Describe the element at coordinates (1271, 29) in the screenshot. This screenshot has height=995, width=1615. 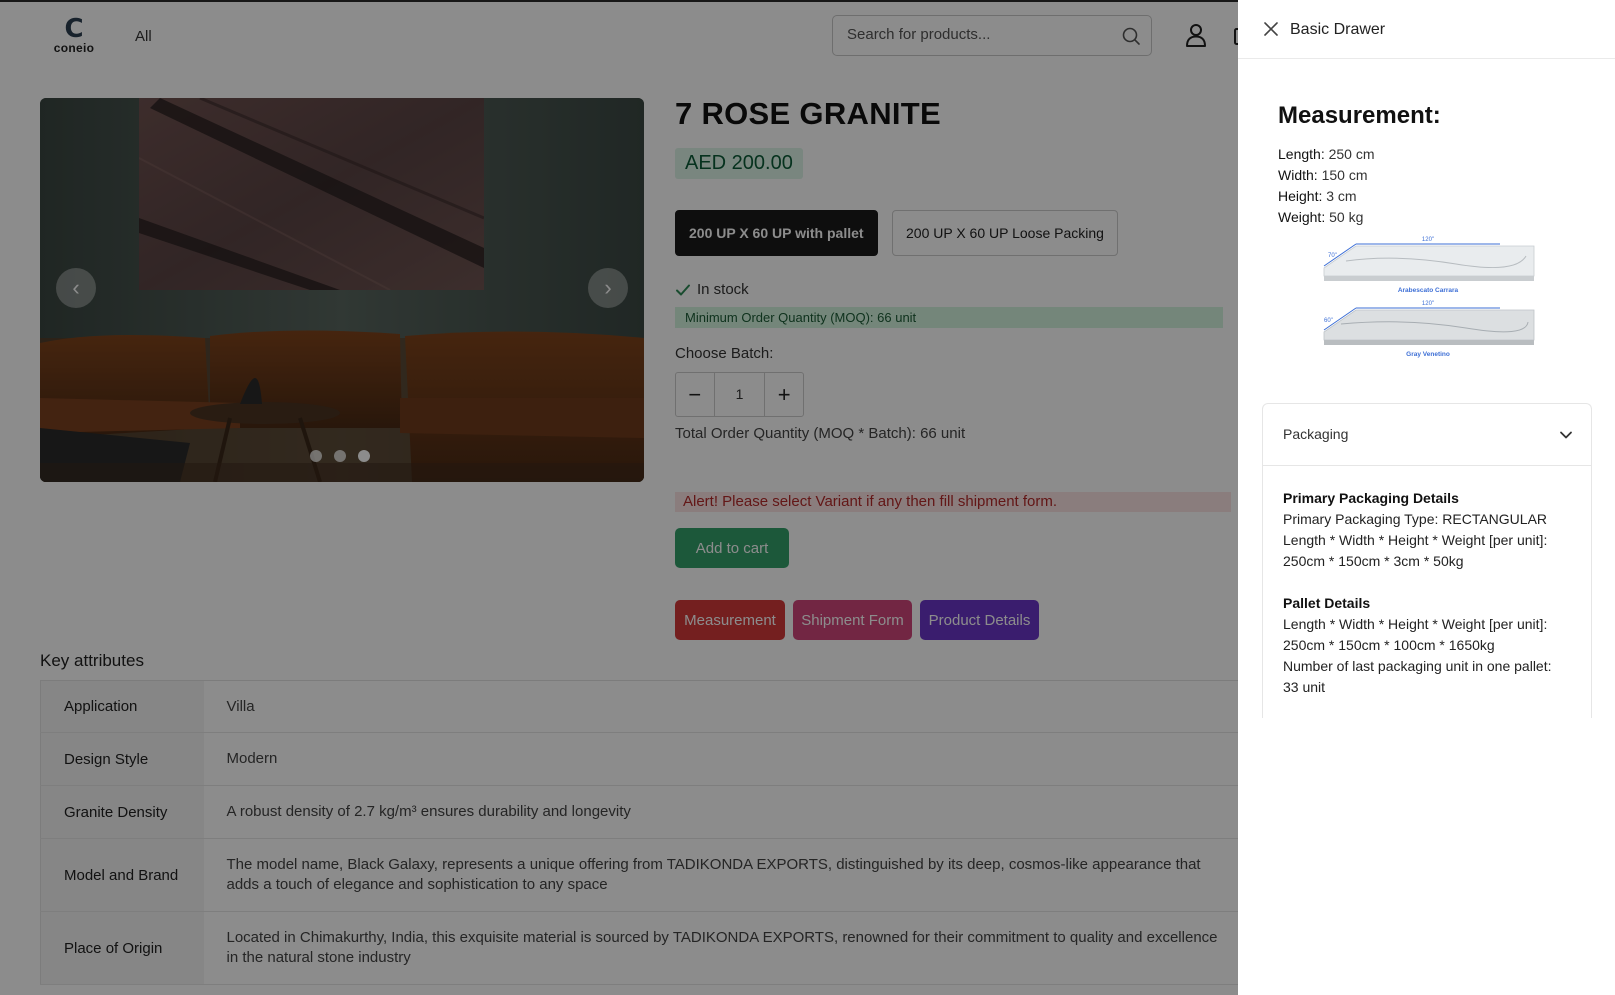
I see `close-icon` at that location.